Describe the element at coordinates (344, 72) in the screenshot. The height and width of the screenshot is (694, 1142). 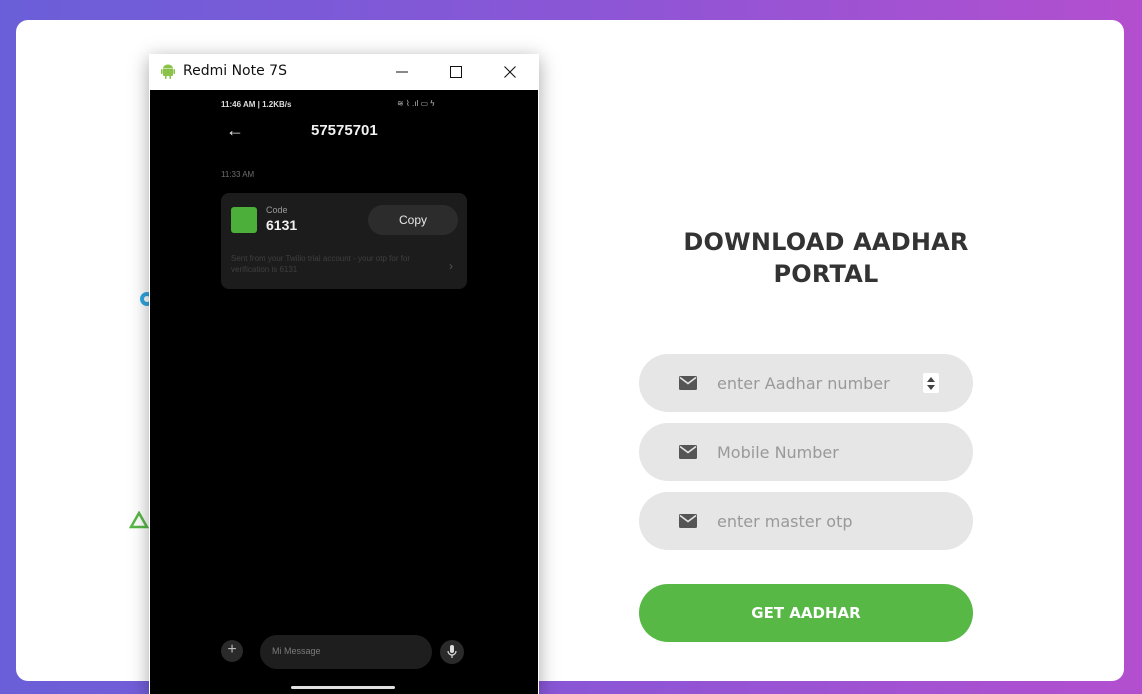
I see `window-title-bar: Redmi Note 7S` at that location.